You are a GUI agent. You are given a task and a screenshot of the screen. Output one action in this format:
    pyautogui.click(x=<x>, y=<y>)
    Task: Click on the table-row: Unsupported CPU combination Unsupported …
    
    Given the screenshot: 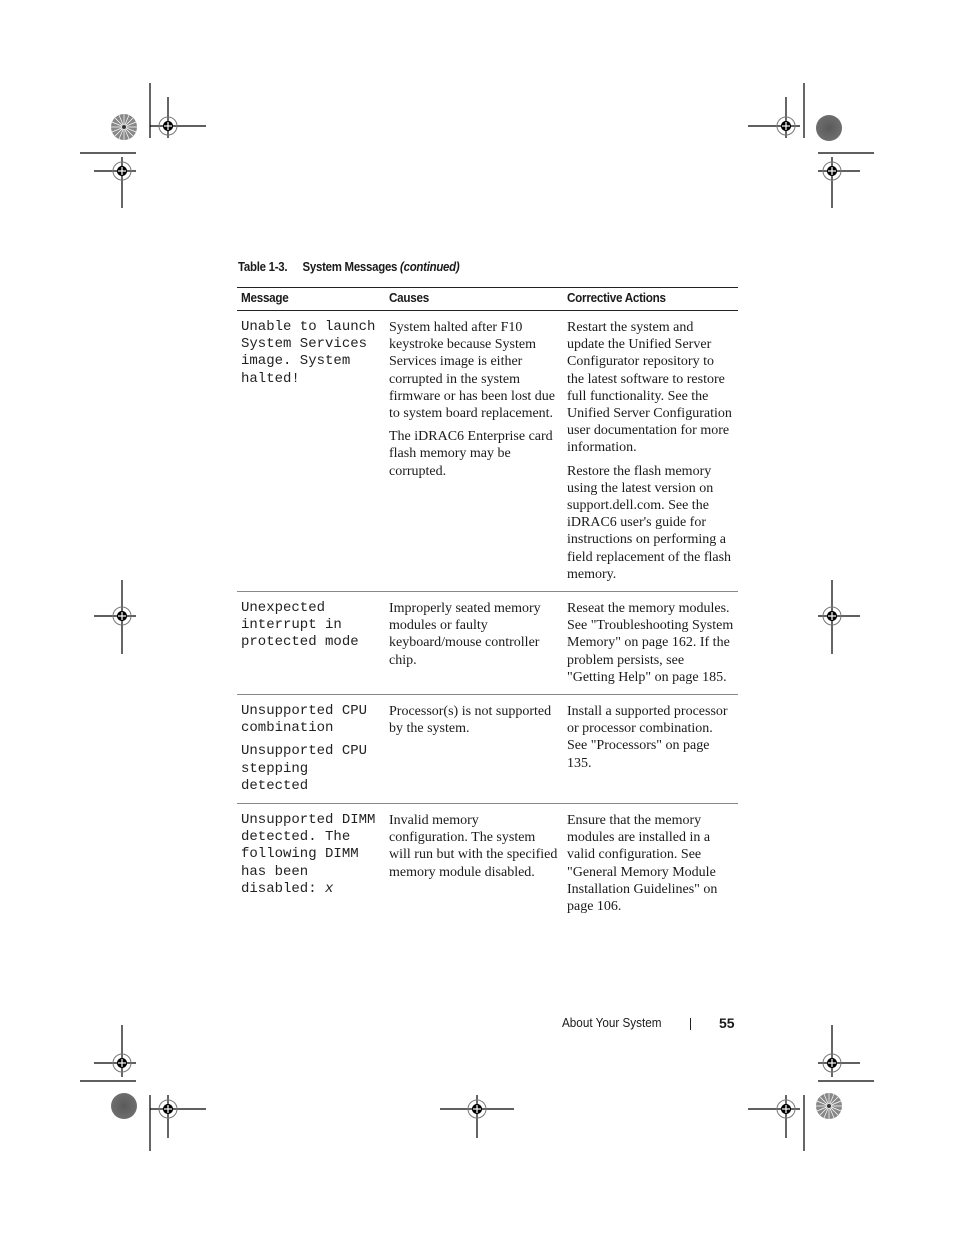 What is the action you would take?
    pyautogui.click(x=487, y=749)
    